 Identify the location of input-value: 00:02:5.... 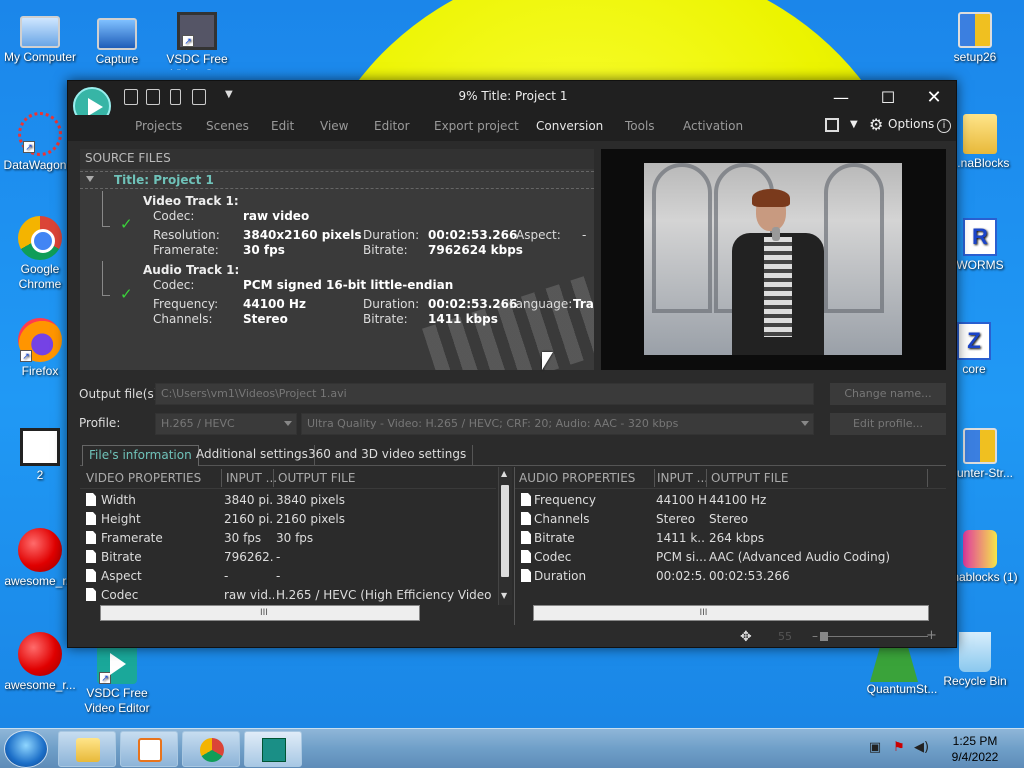
(681, 576).